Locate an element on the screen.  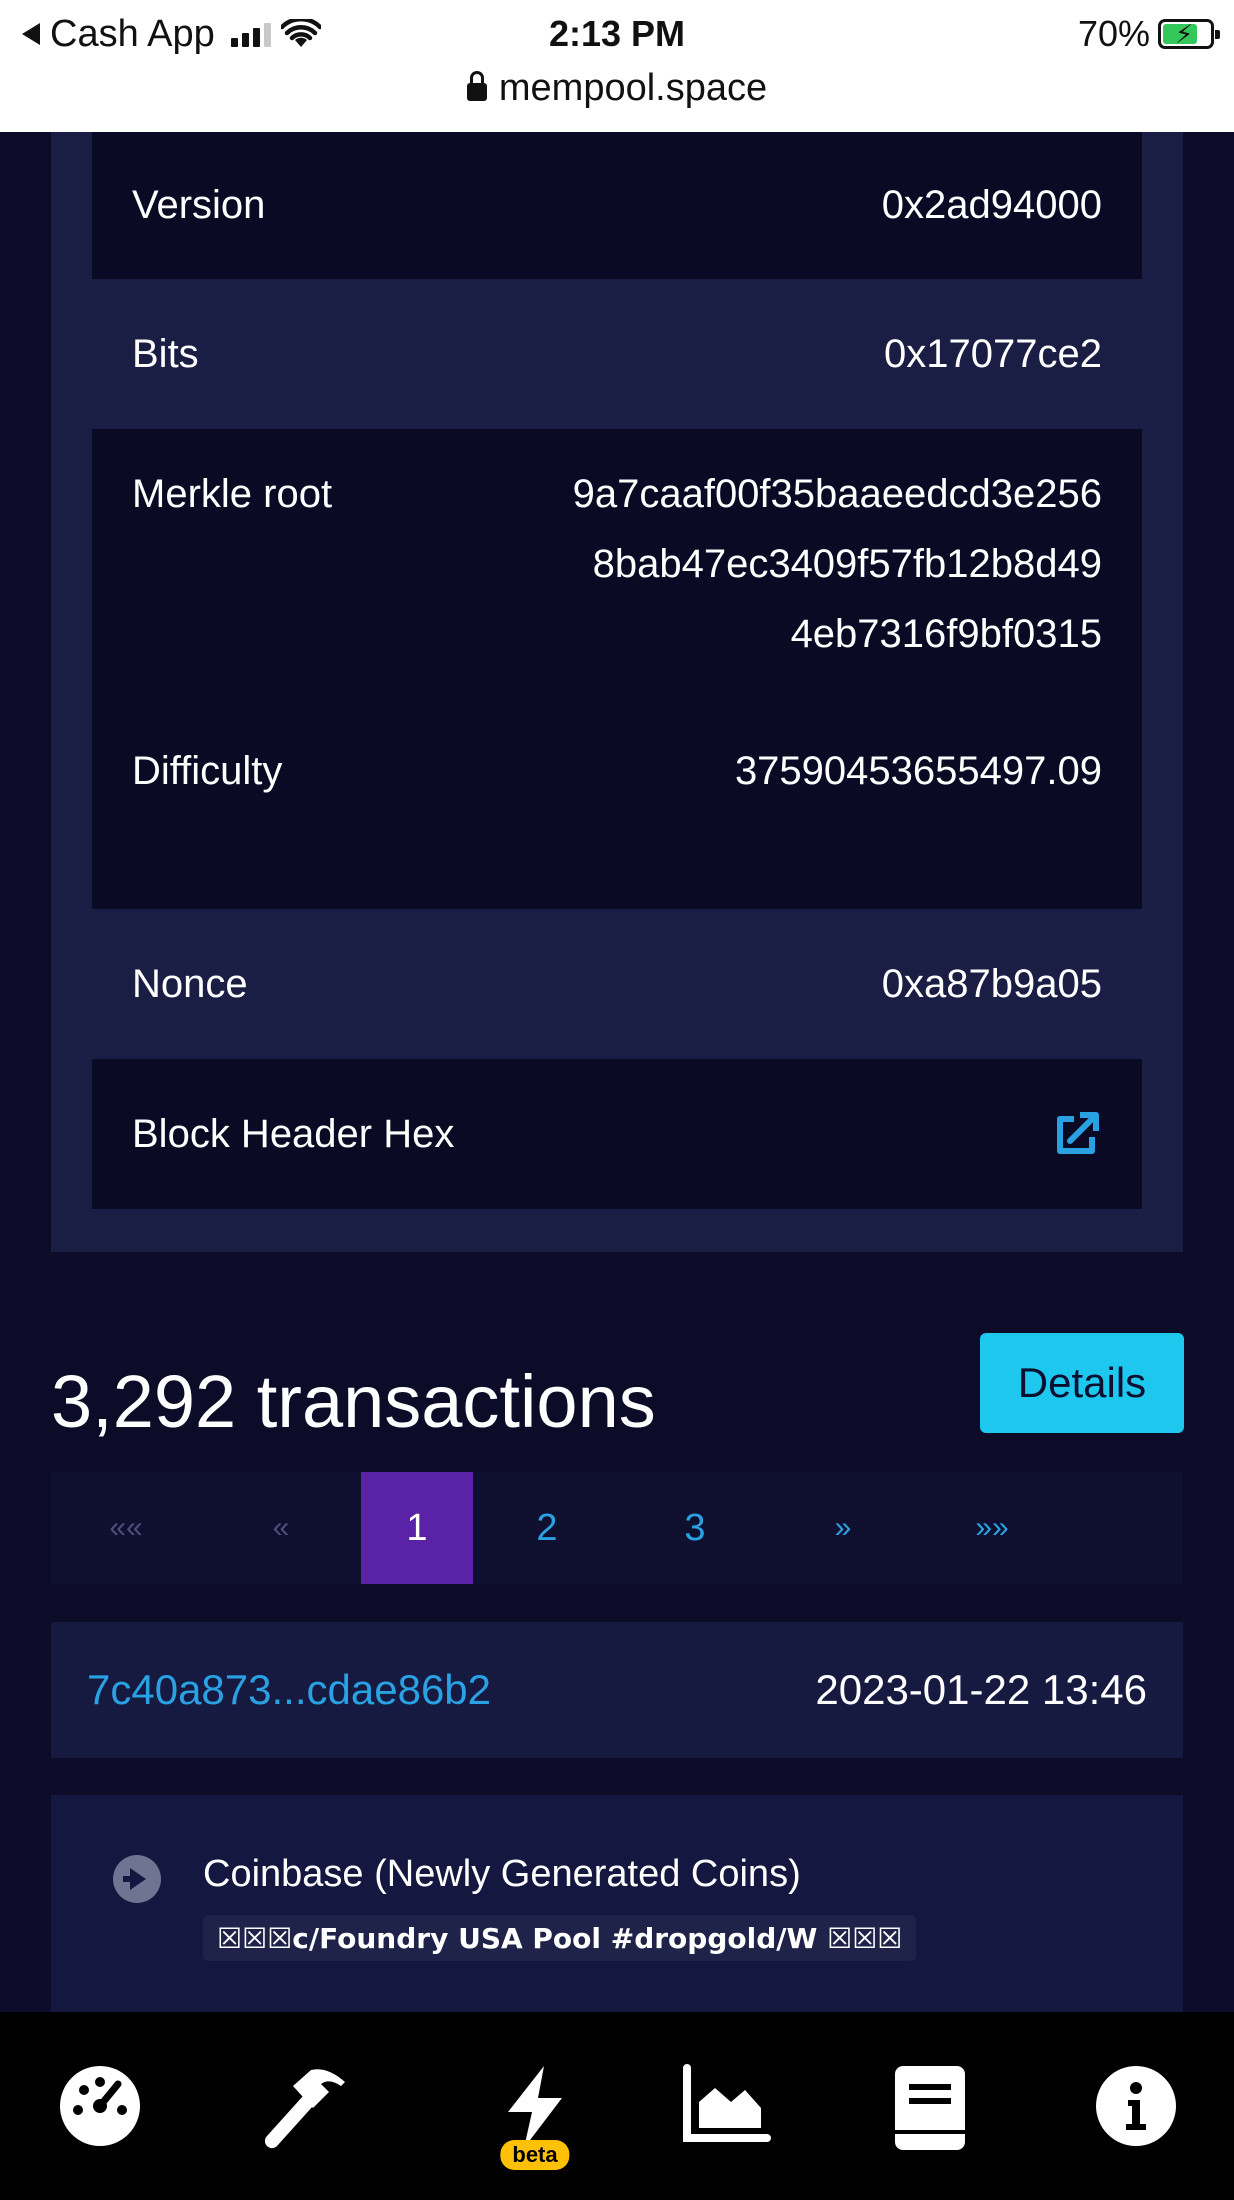
page-2-button: 2 is located at coordinates (547, 1528).